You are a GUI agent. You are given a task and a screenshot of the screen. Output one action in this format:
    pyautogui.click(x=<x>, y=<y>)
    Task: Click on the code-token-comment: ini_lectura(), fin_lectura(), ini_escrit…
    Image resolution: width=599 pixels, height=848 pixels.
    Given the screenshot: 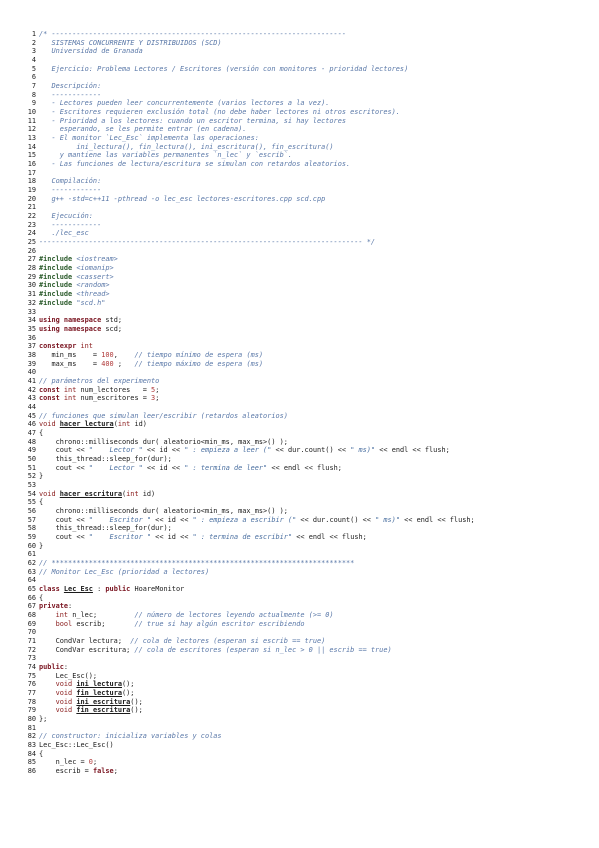 What is the action you would take?
    pyautogui.click(x=186, y=146)
    